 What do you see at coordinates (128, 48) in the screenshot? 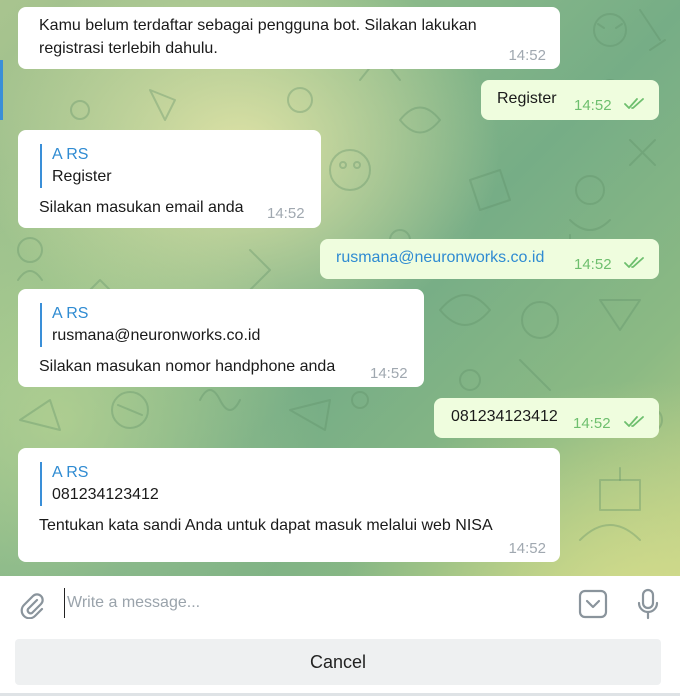
I see `message-text-line2: registrasi terlebih dahulu.` at bounding box center [128, 48].